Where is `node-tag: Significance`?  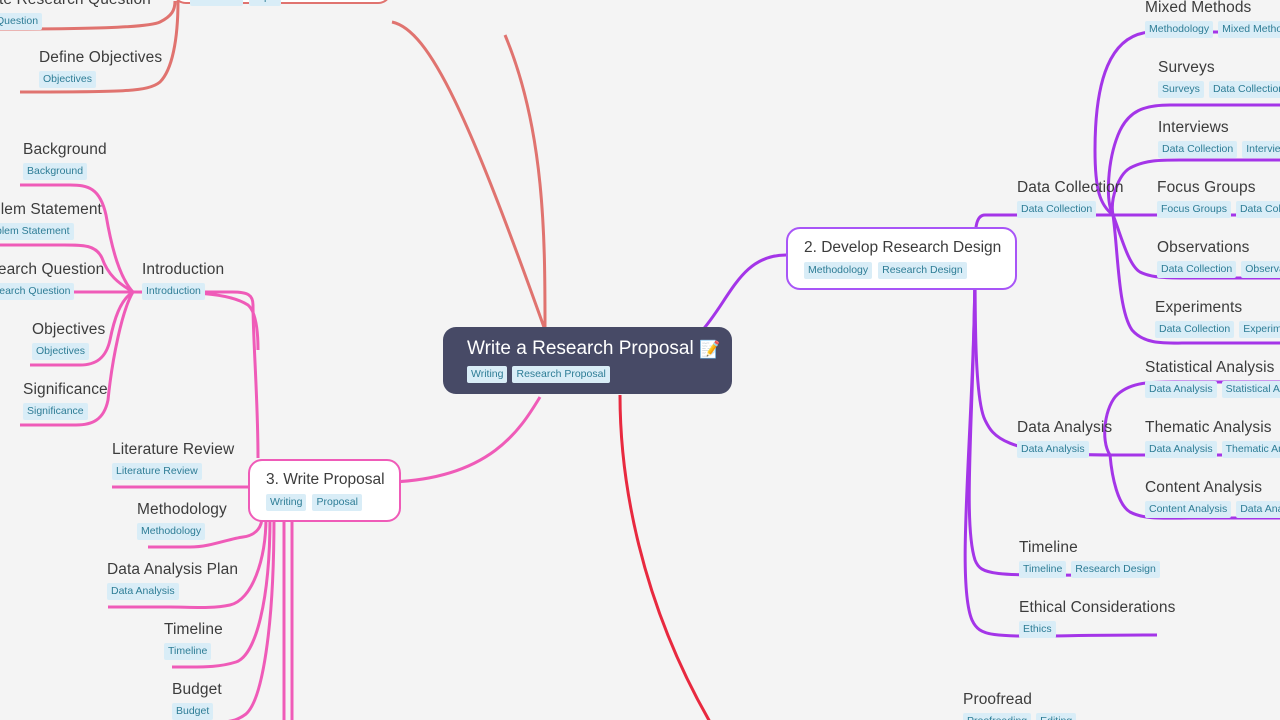
node-tag: Significance is located at coordinates (55, 411).